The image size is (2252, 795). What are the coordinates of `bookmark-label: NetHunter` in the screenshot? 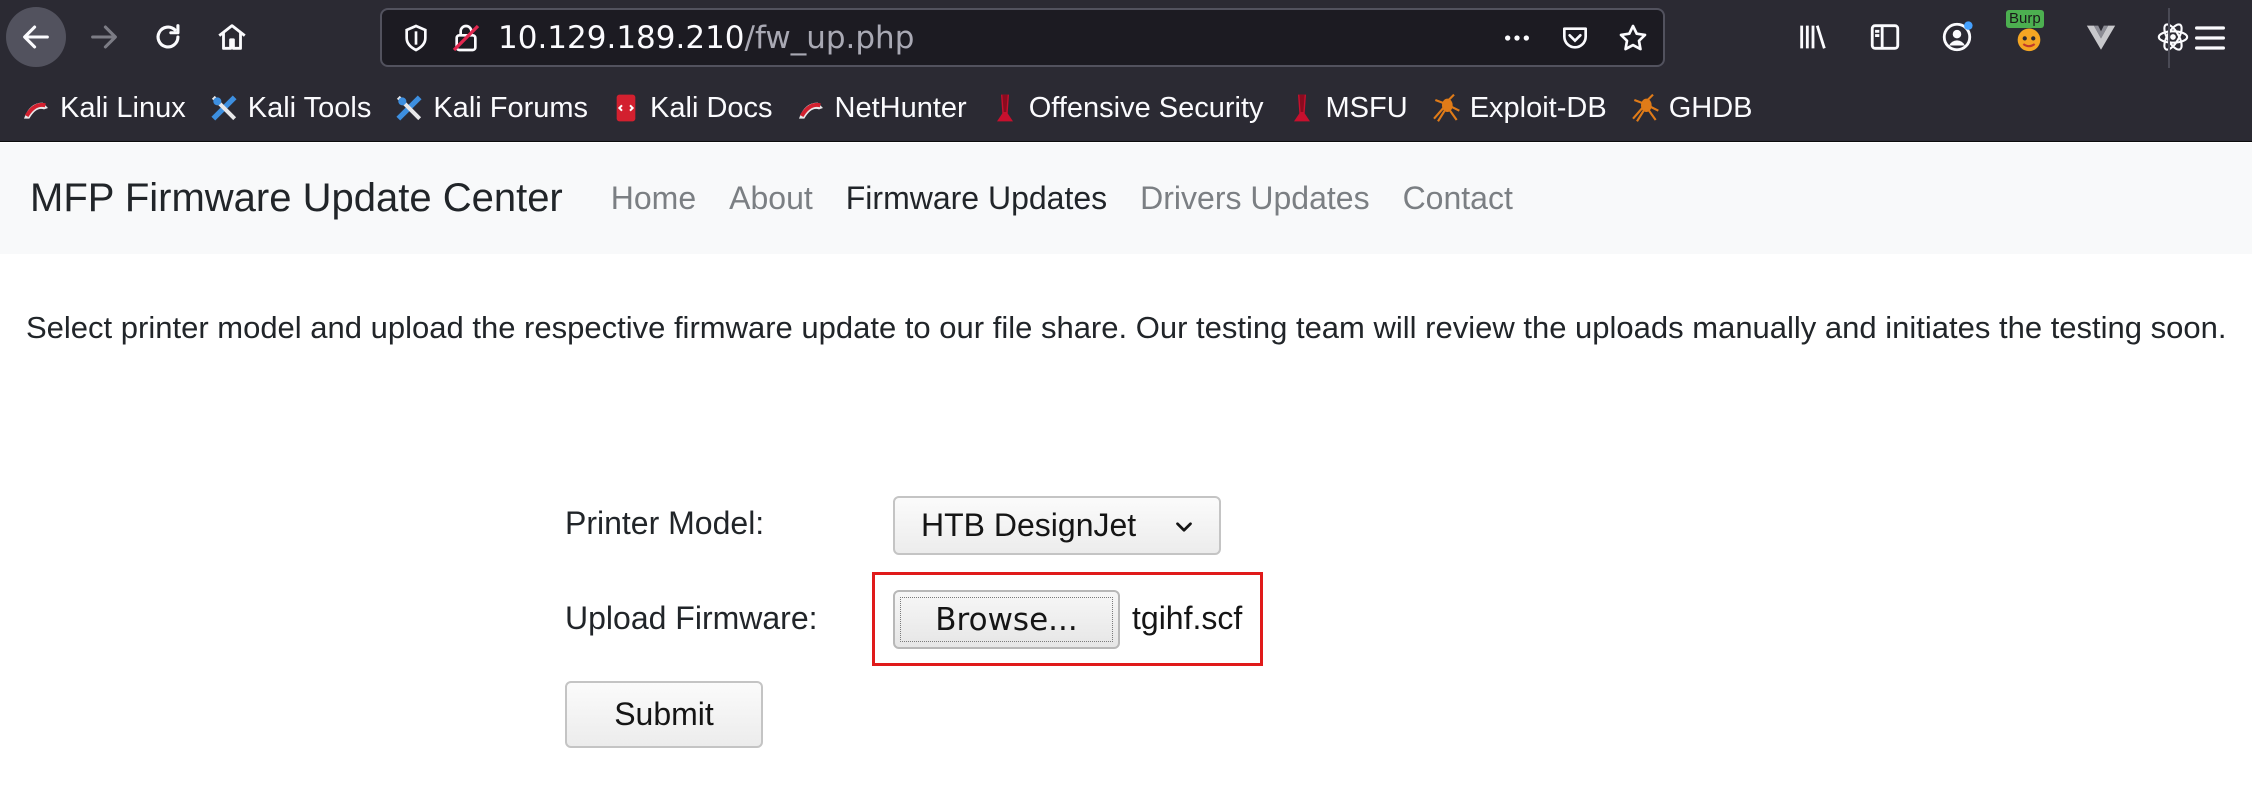 It's located at (900, 107).